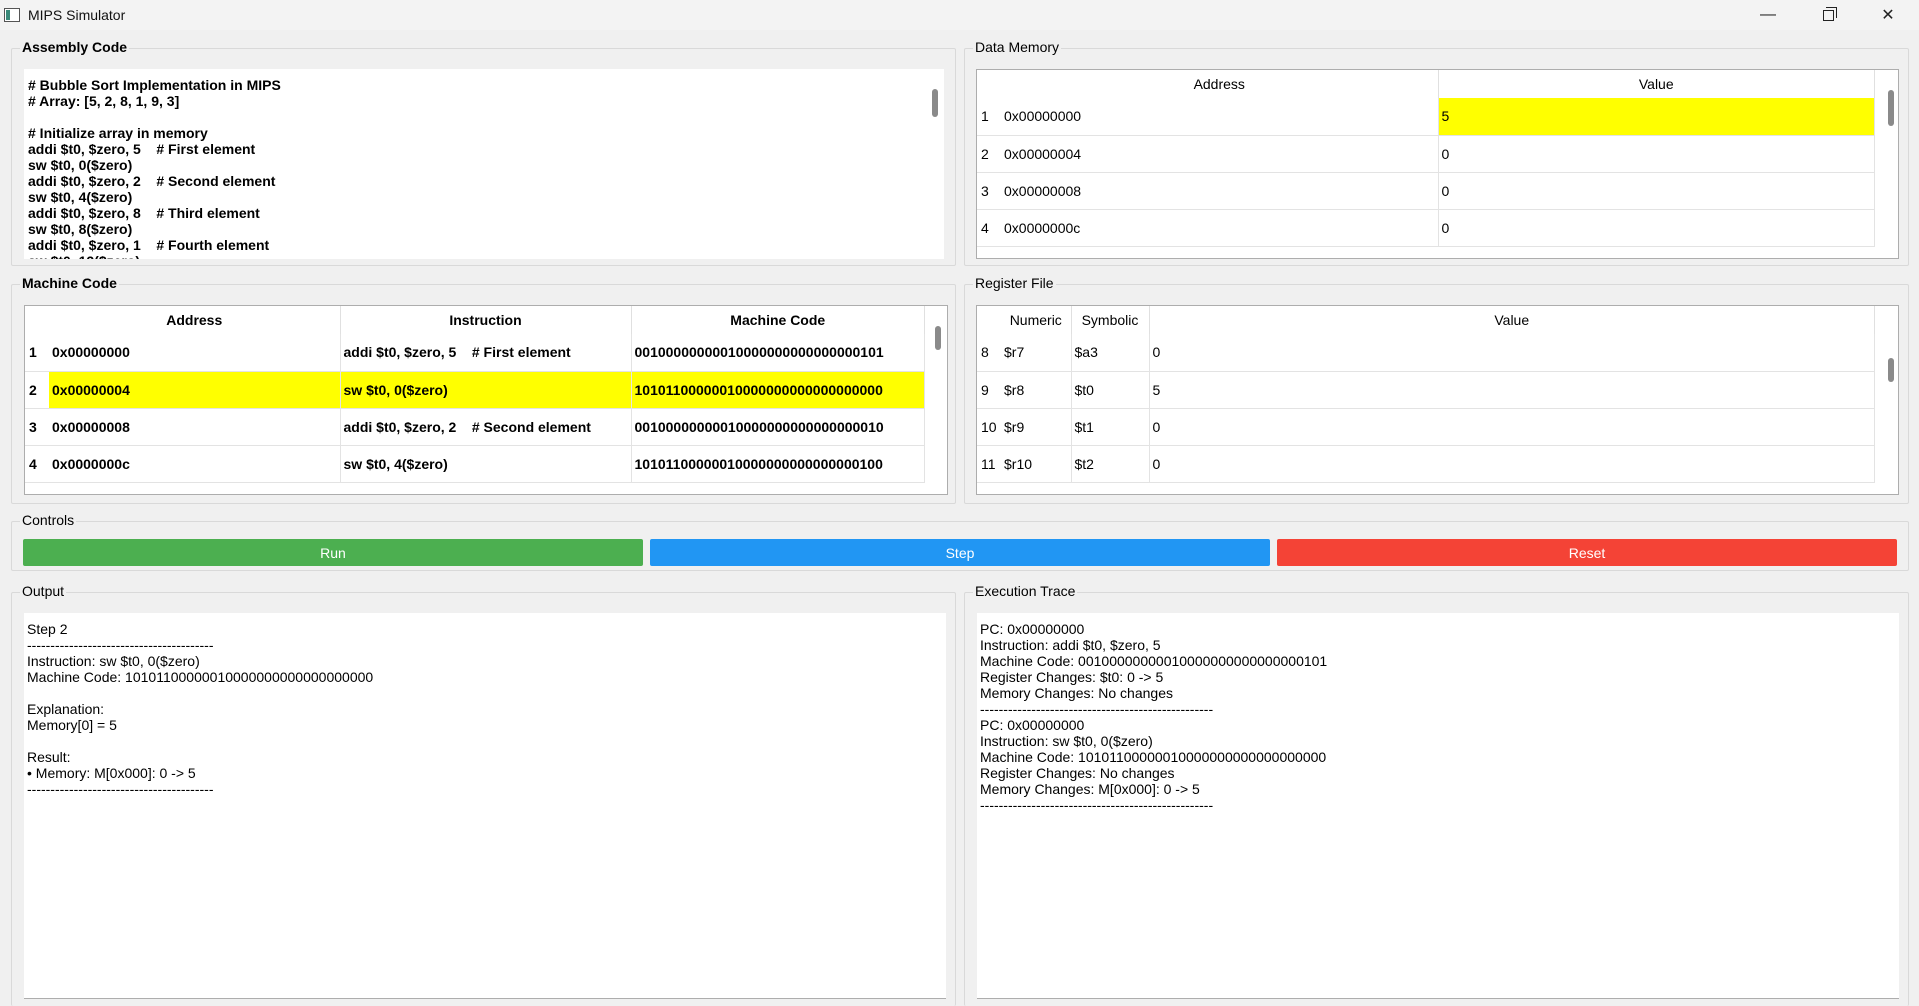 The width and height of the screenshot is (1919, 1006). Describe the element at coordinates (1036, 464) in the screenshot. I see `register-numeric-cell: $r10` at that location.